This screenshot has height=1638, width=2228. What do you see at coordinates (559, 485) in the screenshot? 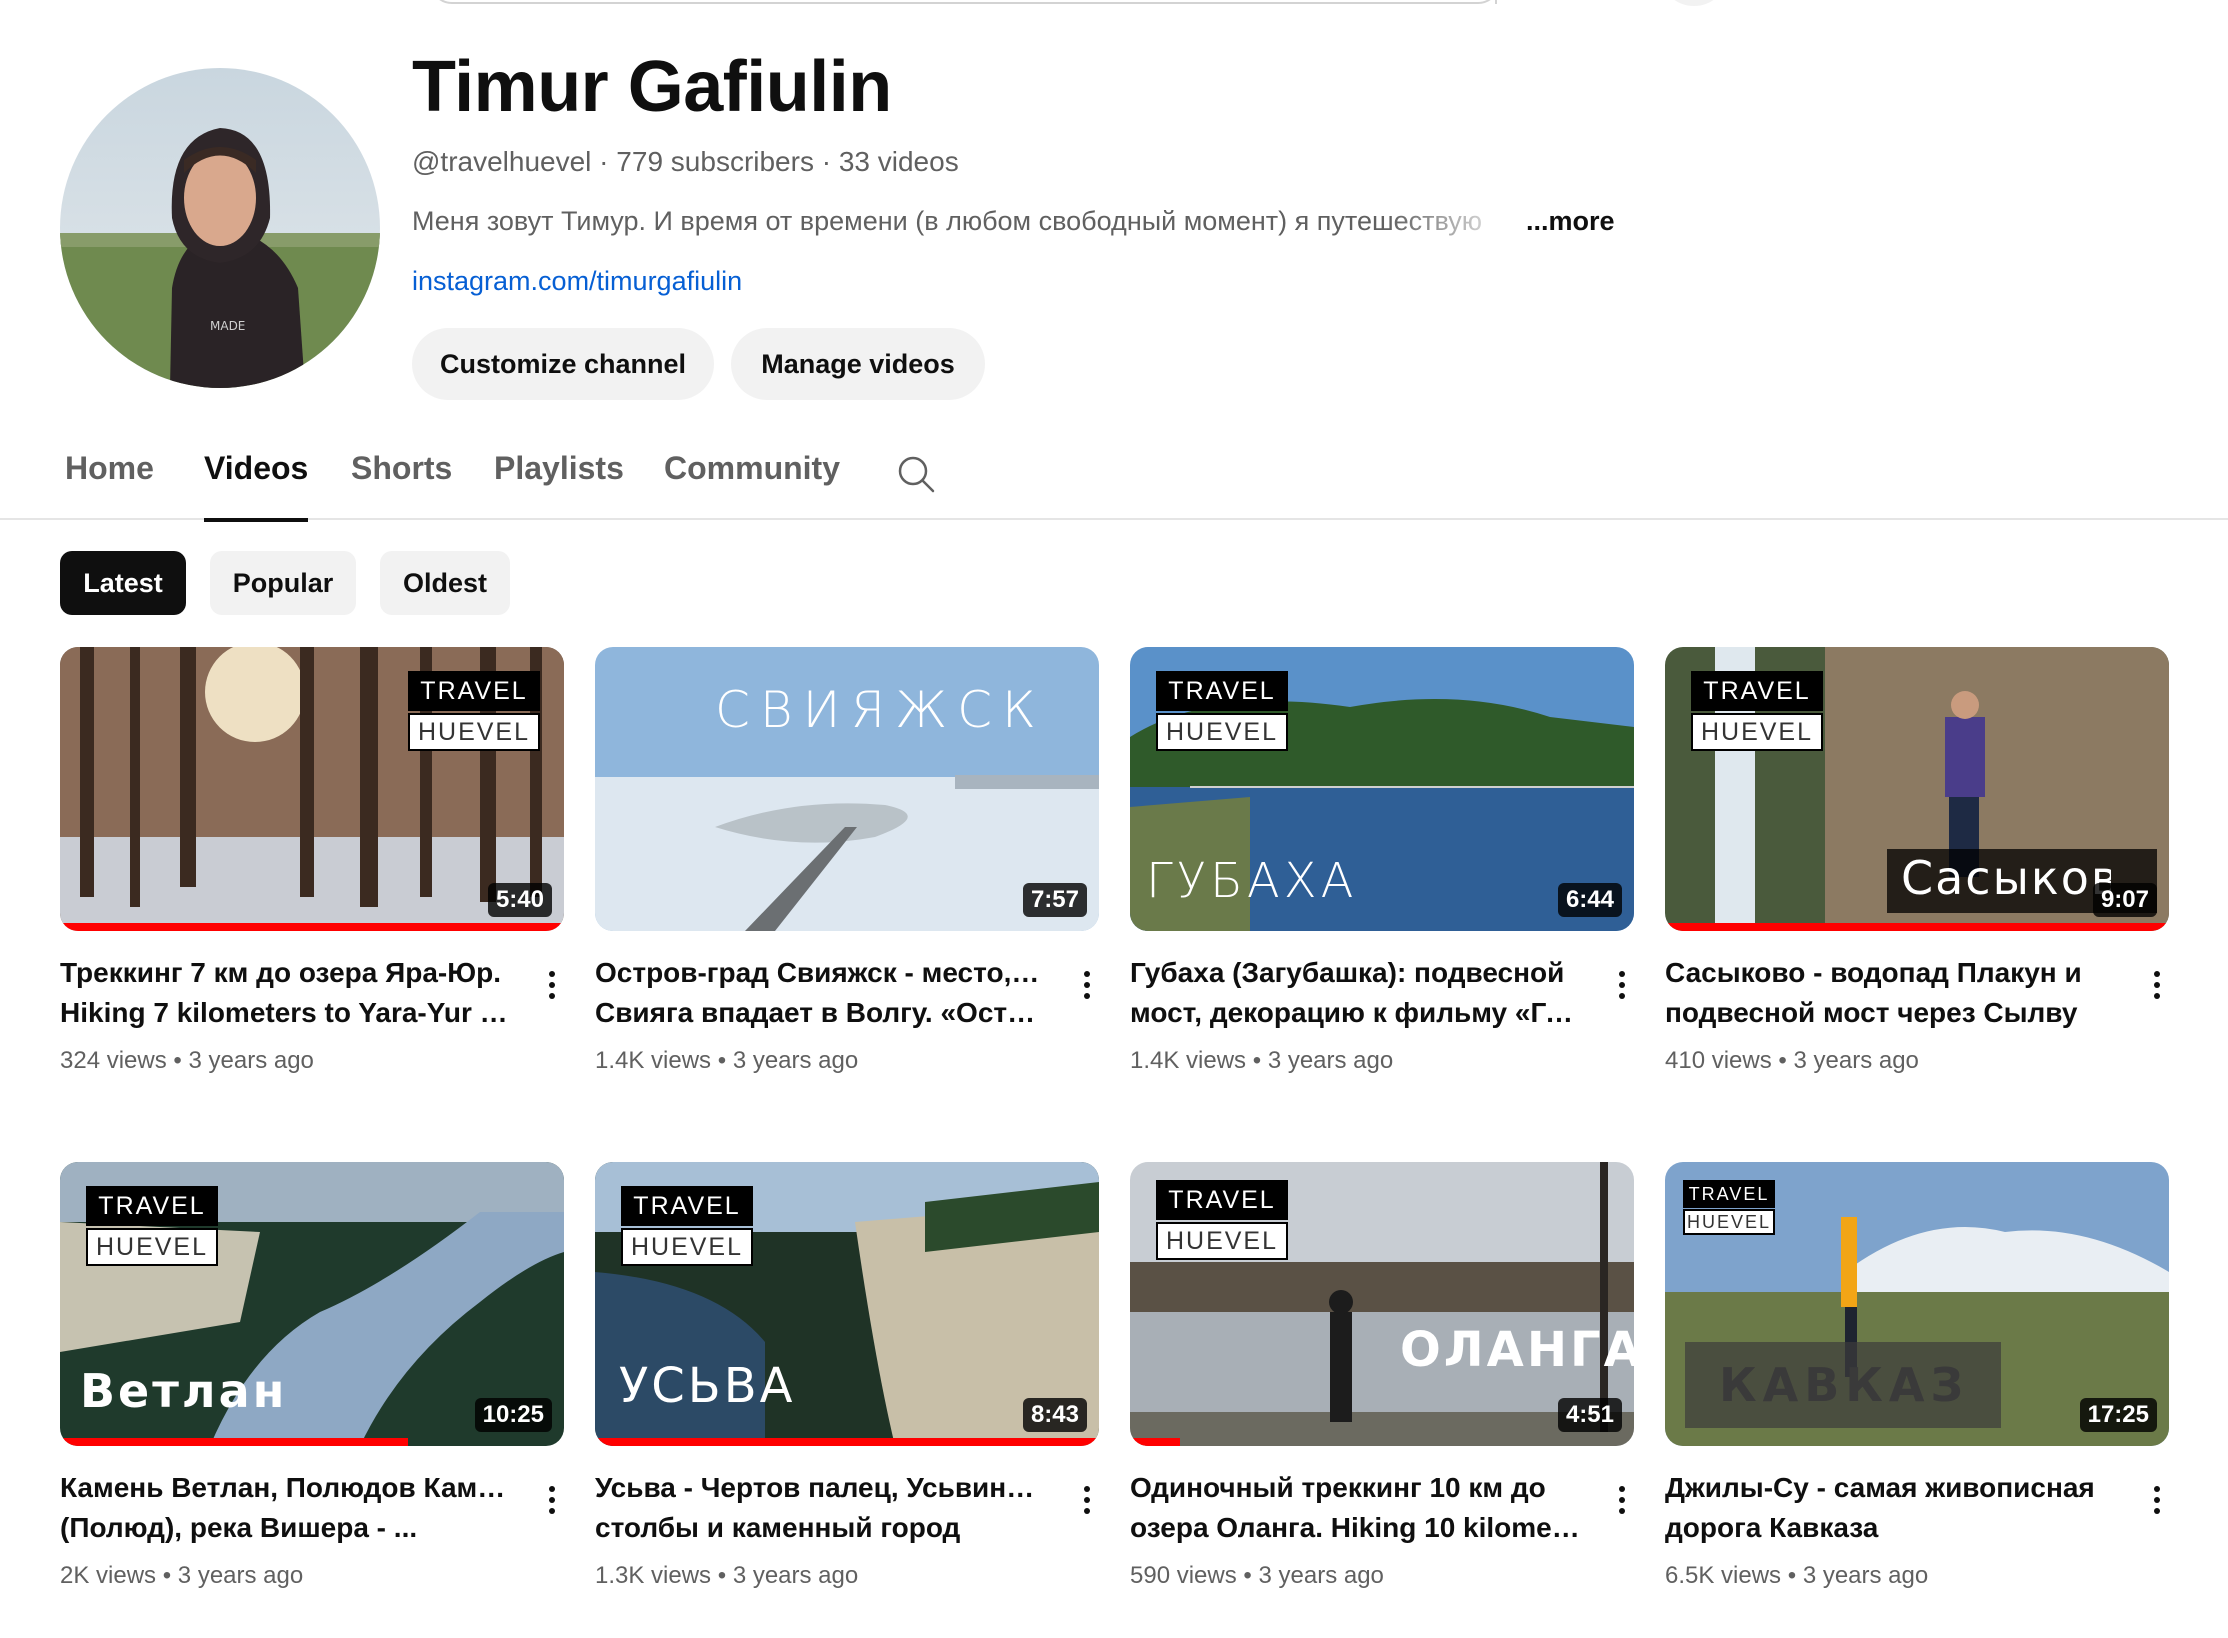
I see `tab-playlists: Playlists` at bounding box center [559, 485].